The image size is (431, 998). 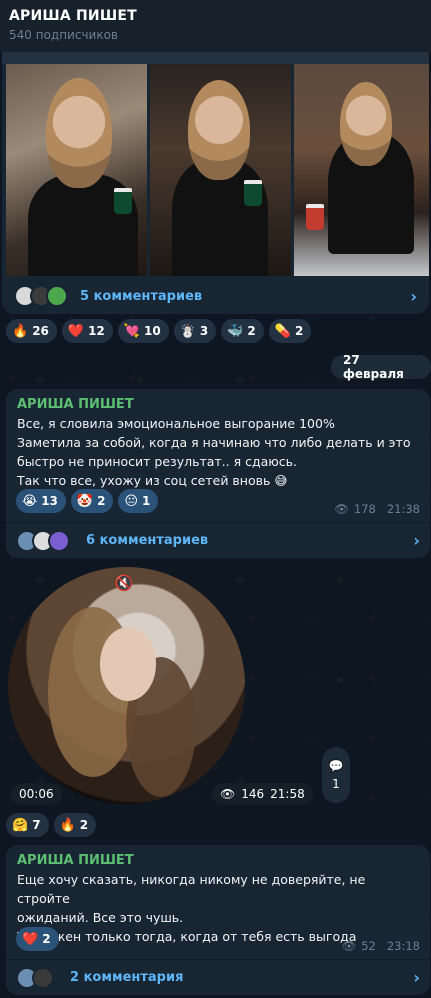 I want to click on mute-icon: 🔇, so click(x=124, y=585).